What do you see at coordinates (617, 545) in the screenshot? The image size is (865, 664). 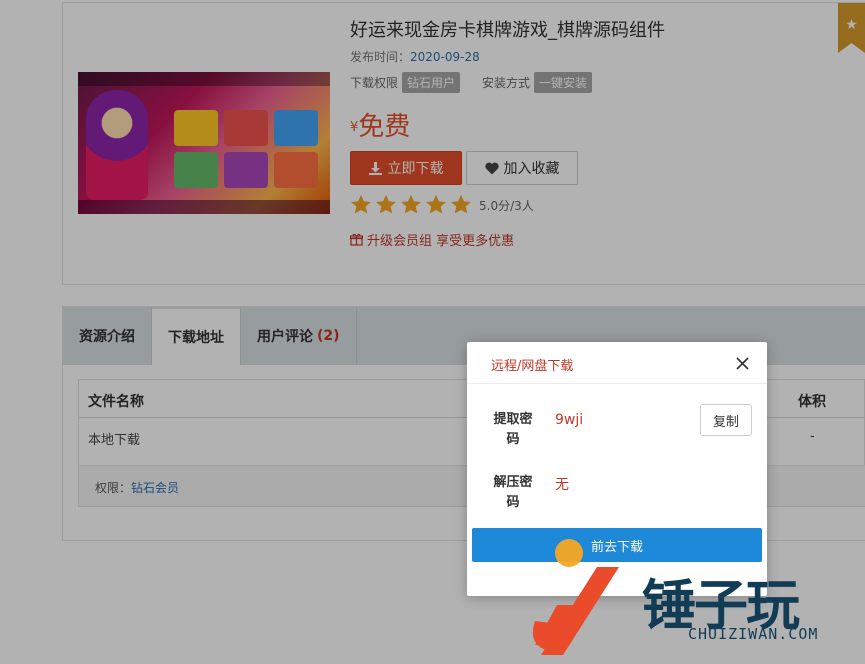 I see `go-download-button: 前去下载` at bounding box center [617, 545].